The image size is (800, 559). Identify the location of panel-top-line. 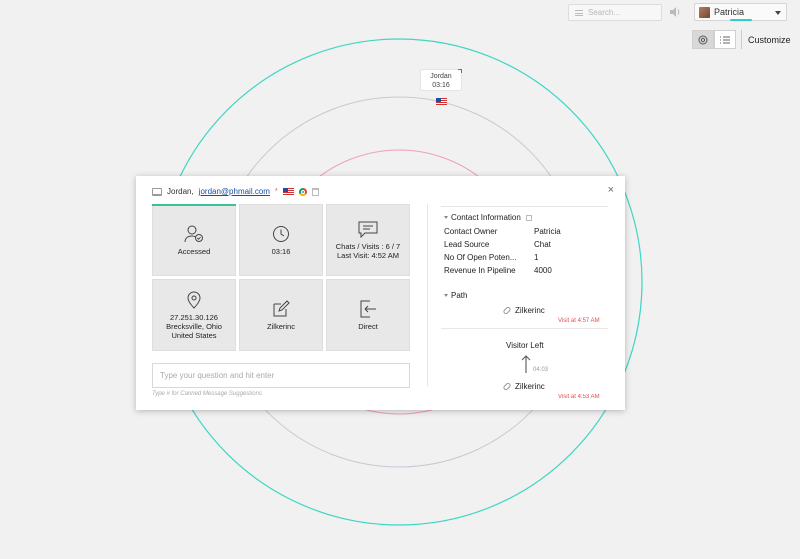
(524, 206).